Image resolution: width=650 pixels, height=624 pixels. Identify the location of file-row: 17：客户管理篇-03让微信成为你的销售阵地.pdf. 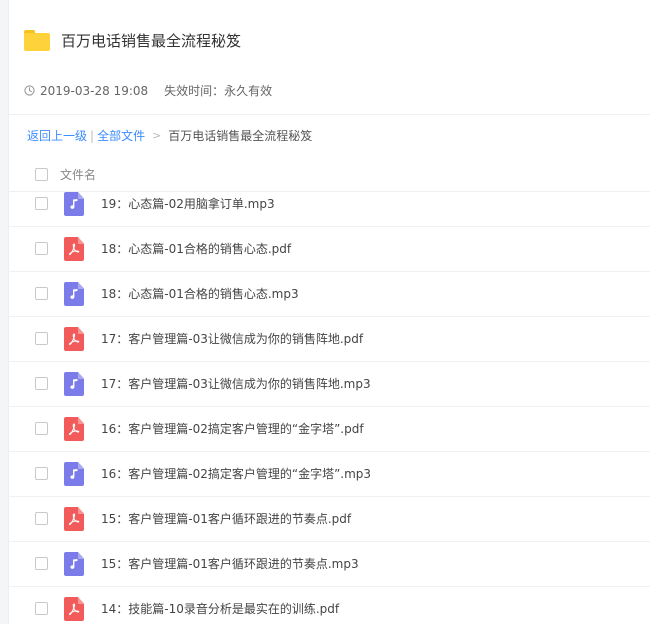
(329, 339).